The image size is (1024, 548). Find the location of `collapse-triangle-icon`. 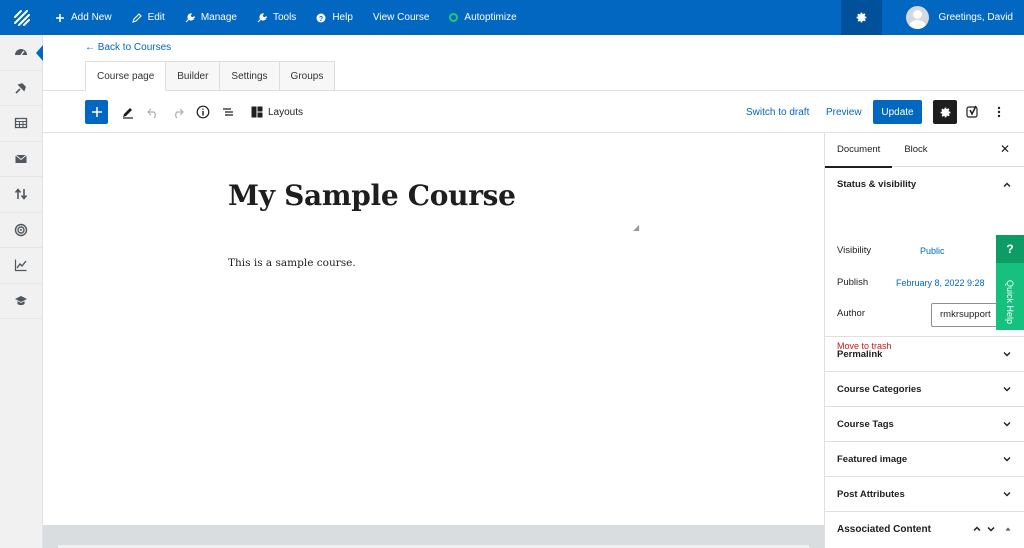

collapse-triangle-icon is located at coordinates (1008, 529).